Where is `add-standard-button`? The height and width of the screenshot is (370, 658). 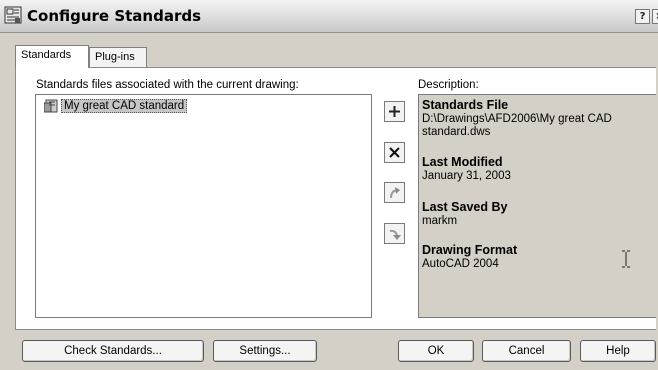 add-standard-button is located at coordinates (394, 111).